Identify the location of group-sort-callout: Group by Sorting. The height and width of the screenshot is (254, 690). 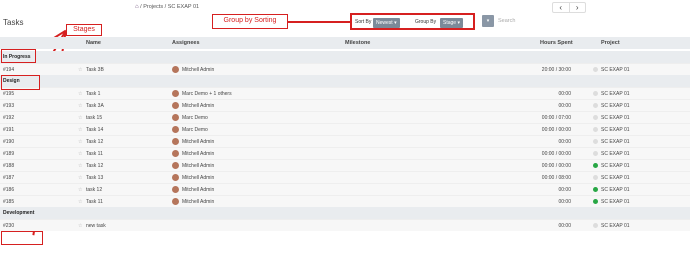
(250, 21).